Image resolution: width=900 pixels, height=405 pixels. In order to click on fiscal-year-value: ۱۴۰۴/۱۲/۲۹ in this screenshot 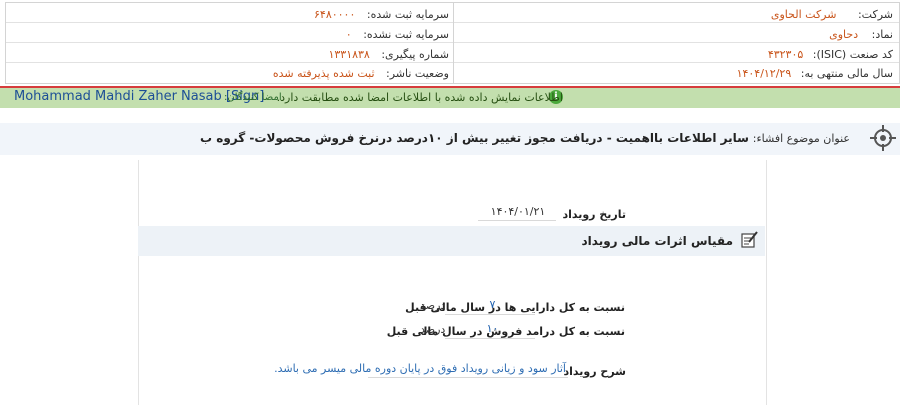, I will do `click(764, 73)`.